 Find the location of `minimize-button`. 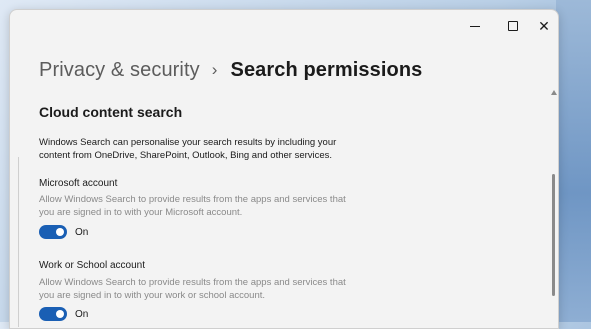

minimize-button is located at coordinates (475, 26).